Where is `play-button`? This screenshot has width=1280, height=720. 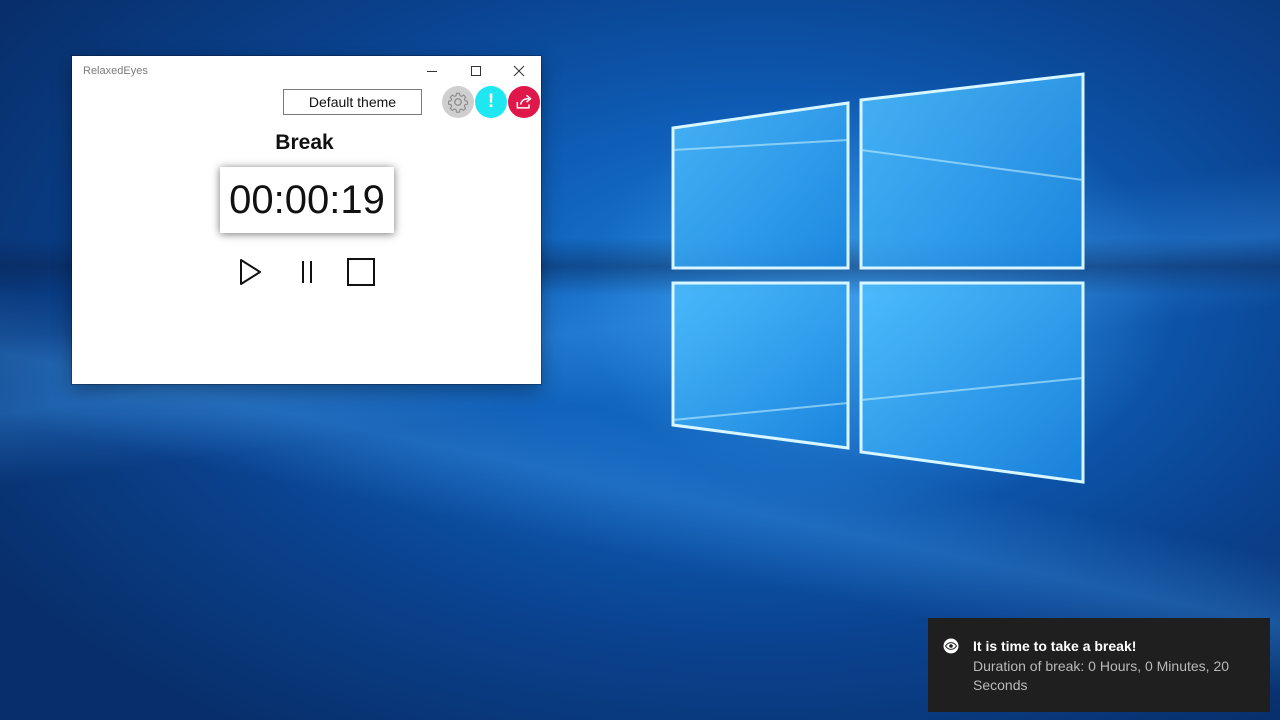 play-button is located at coordinates (250, 272).